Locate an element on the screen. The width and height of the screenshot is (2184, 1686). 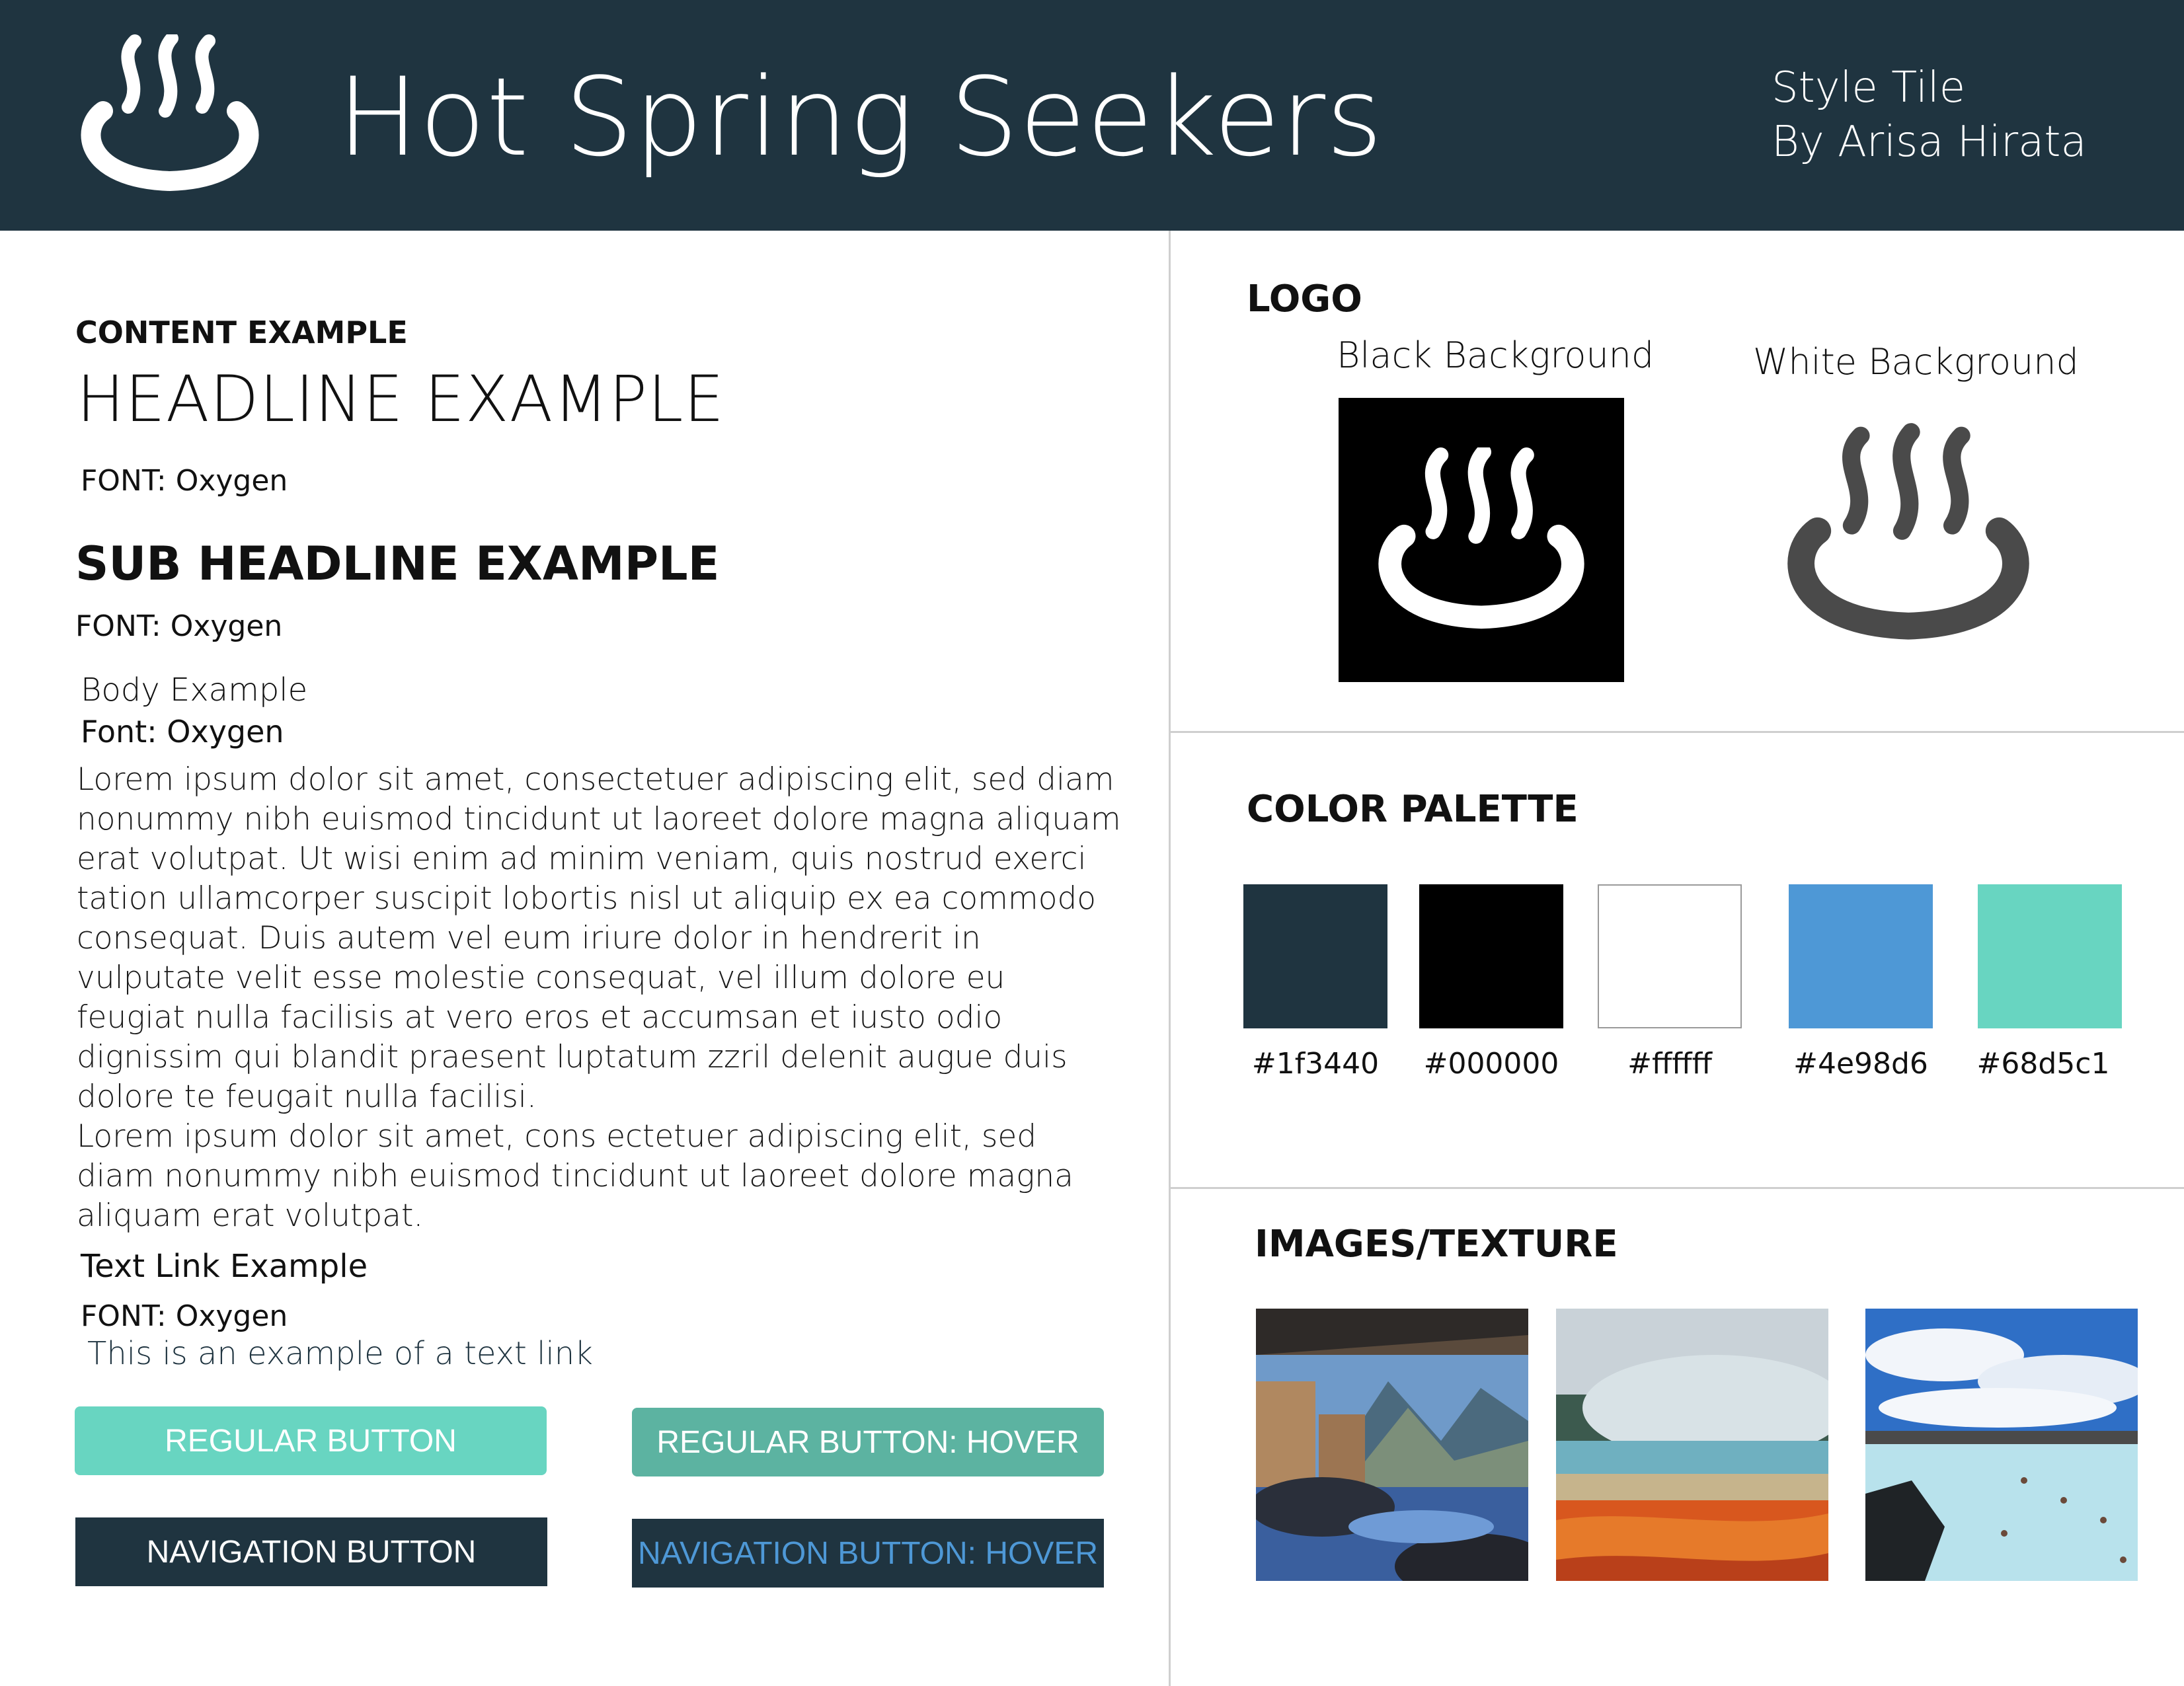
color-hex-label: #ffffff is located at coordinates (1669, 1064).